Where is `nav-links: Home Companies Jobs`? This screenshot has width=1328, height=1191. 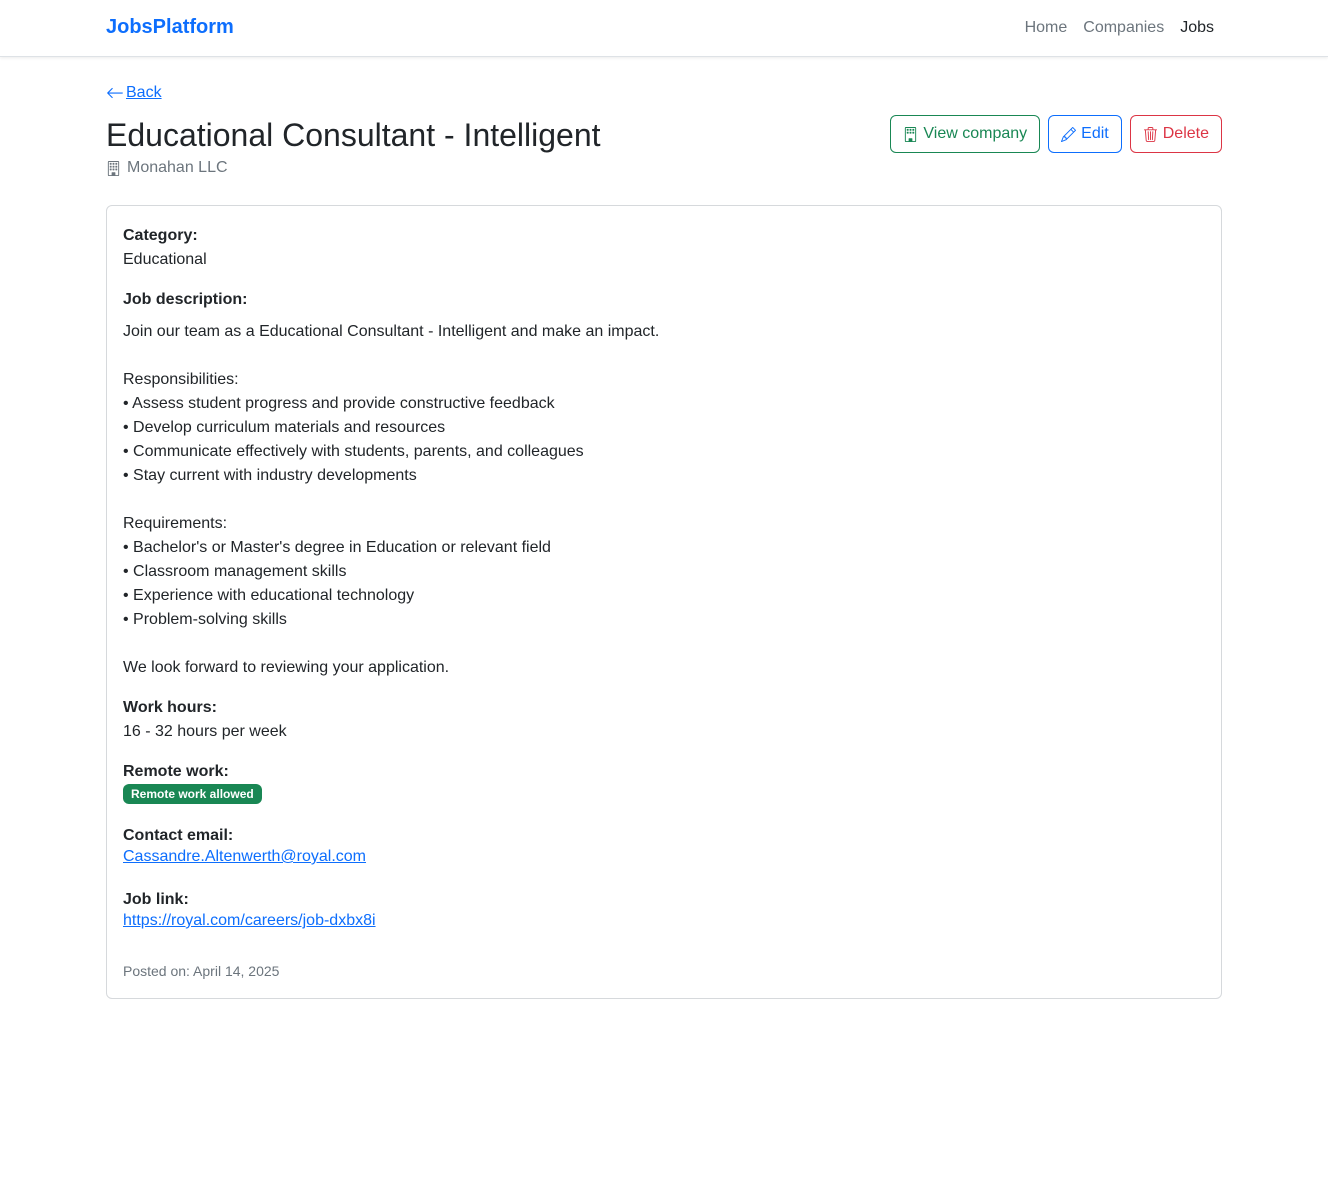
nav-links: Home Companies Jobs is located at coordinates (1119, 28).